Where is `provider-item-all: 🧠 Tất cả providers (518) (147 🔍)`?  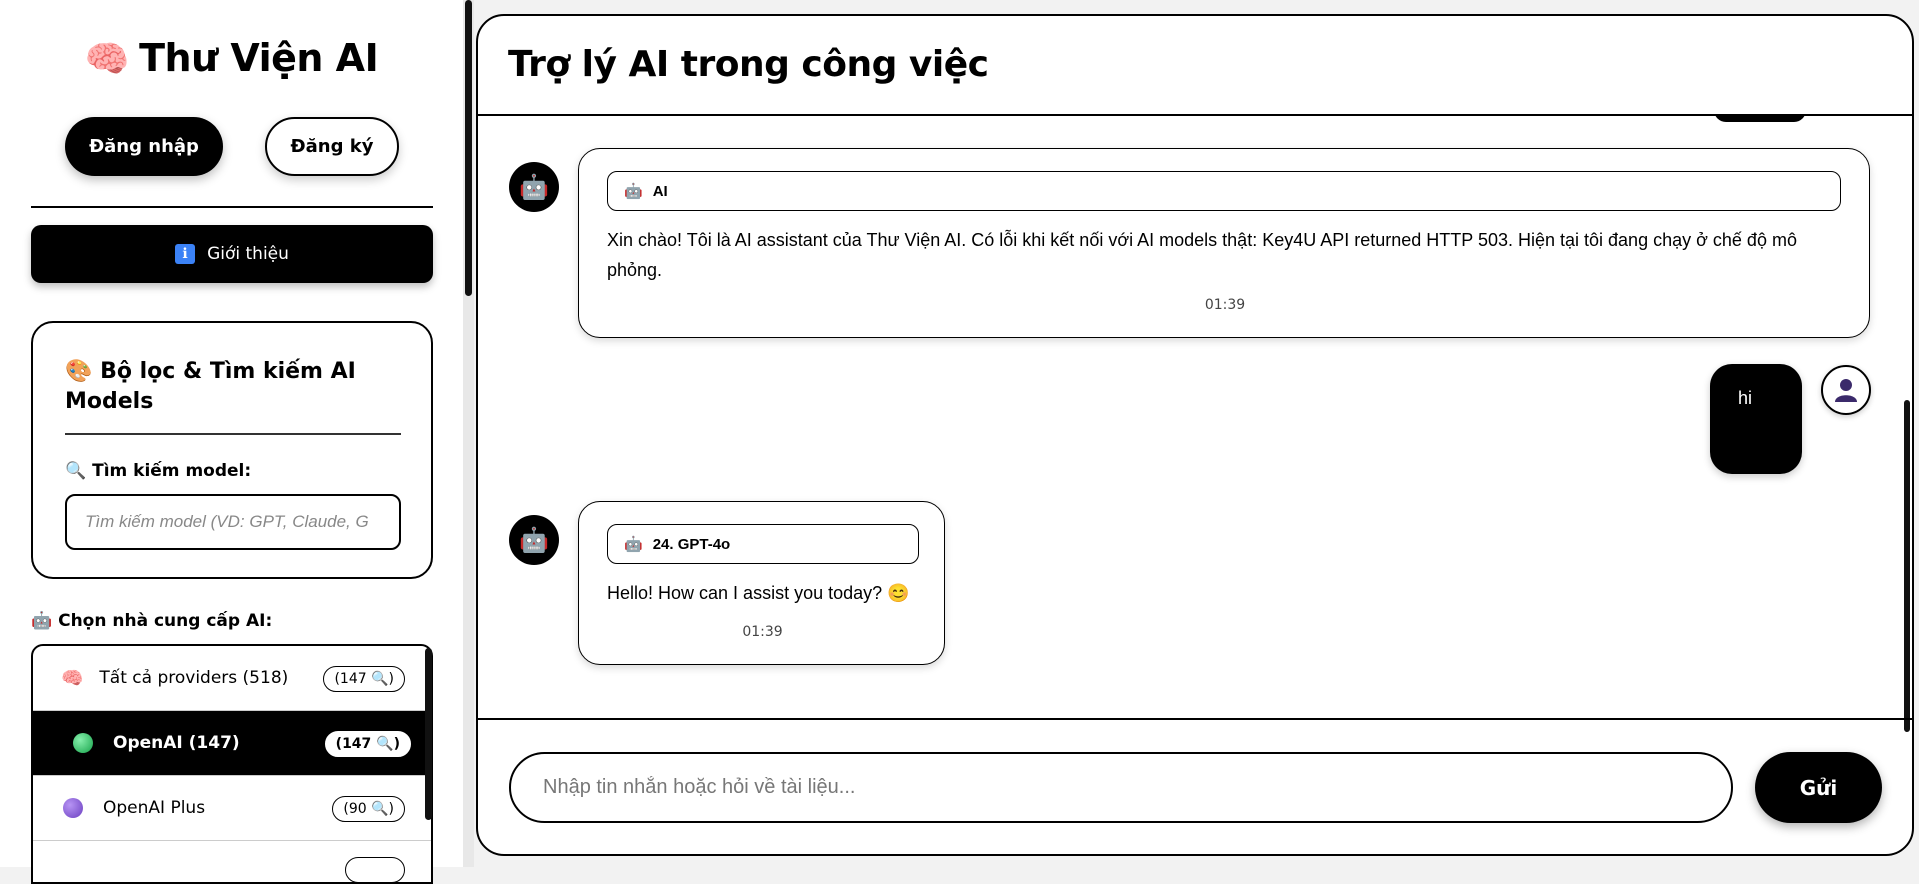
provider-item-all: 🧠 Tất cả providers (518) (147 🔍) is located at coordinates (232, 678).